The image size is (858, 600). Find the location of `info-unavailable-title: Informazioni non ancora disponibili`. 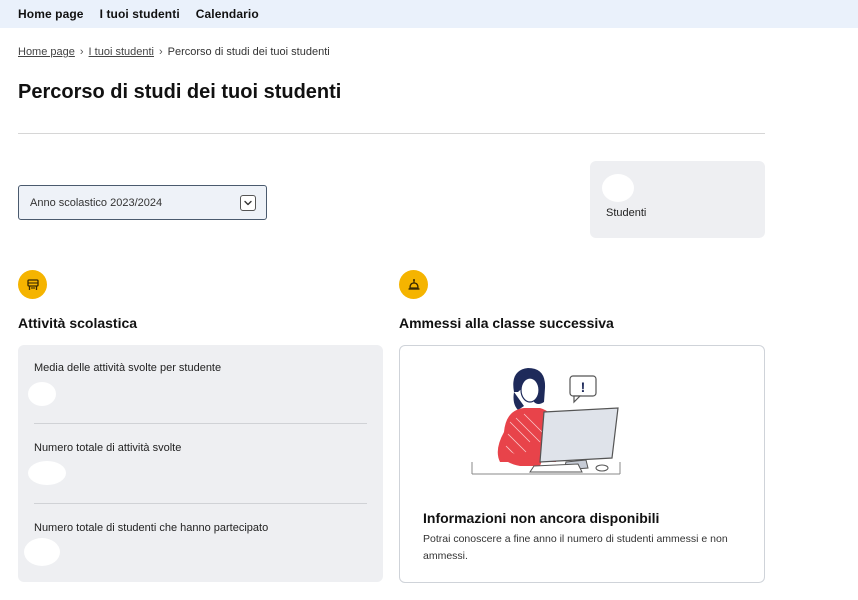

info-unavailable-title: Informazioni non ancora disponibili is located at coordinates (541, 518).